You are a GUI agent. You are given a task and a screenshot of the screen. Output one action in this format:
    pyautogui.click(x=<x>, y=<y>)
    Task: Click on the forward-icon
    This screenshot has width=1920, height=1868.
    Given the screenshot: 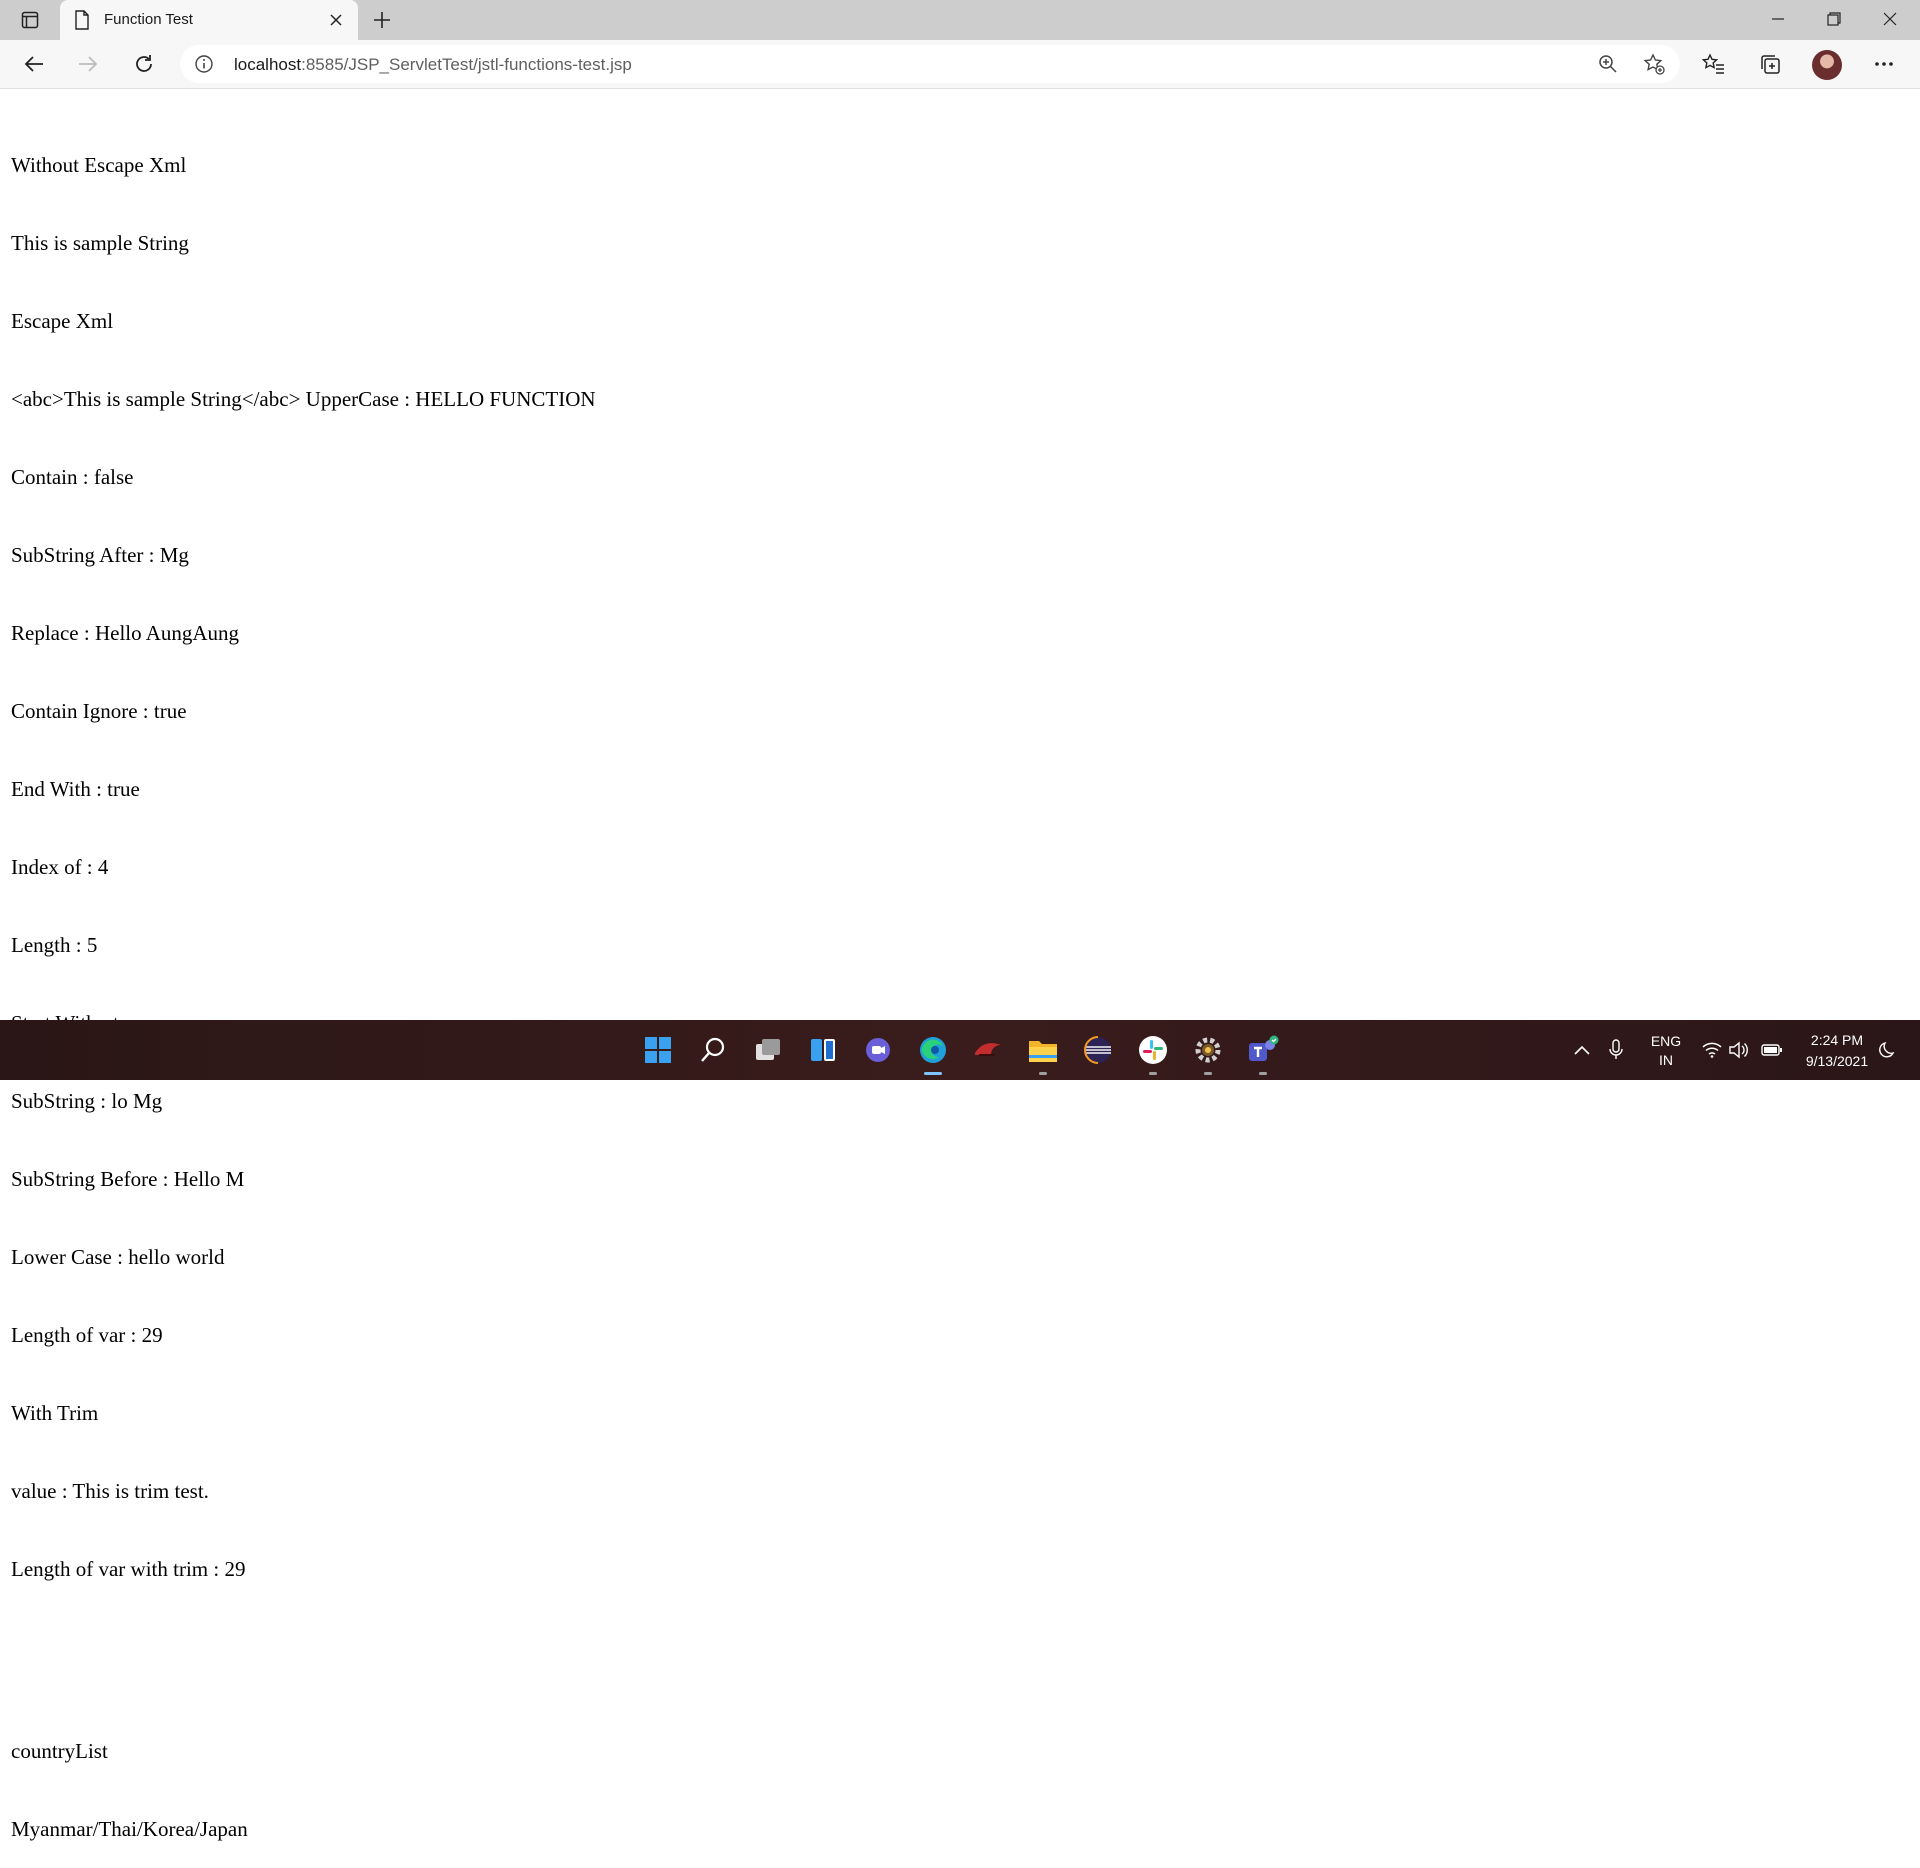 What is the action you would take?
    pyautogui.click(x=88, y=64)
    